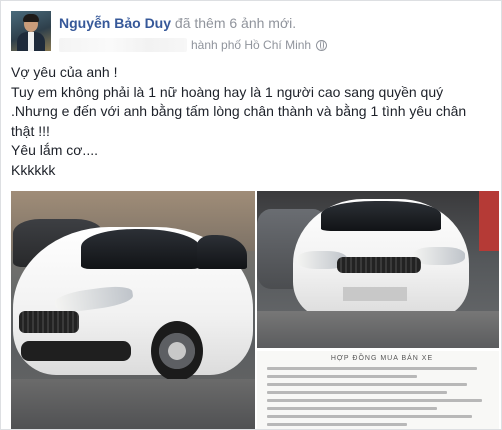  I want to click on post-header: Nguyễn Bảo Duy đã thêm 6 ảnh mới., so click(177, 23).